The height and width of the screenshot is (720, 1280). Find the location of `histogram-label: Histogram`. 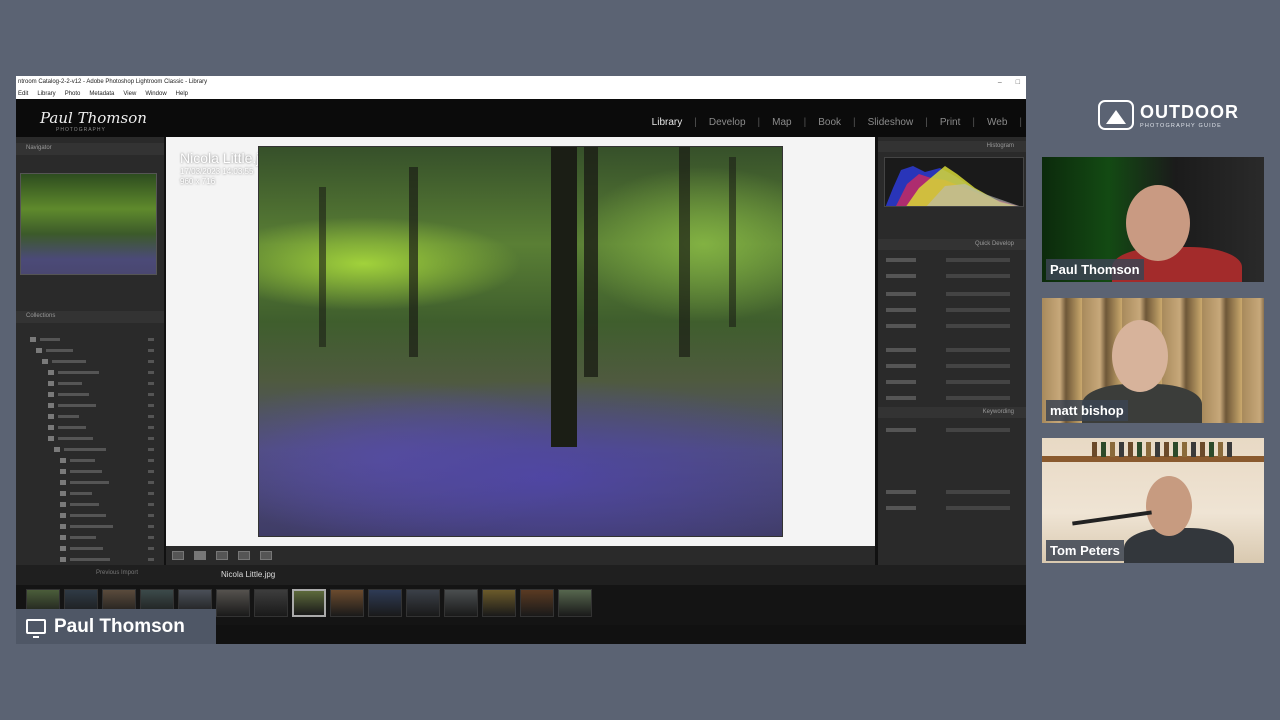

histogram-label: Histogram is located at coordinates (1000, 146).